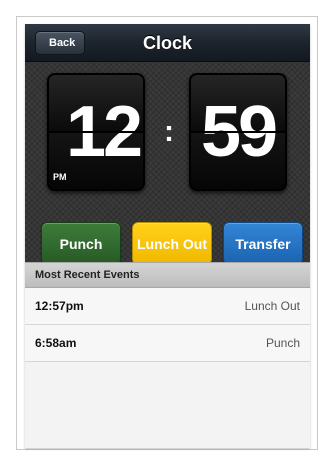 The image size is (326, 458). I want to click on event-type: Punch, so click(282, 343).